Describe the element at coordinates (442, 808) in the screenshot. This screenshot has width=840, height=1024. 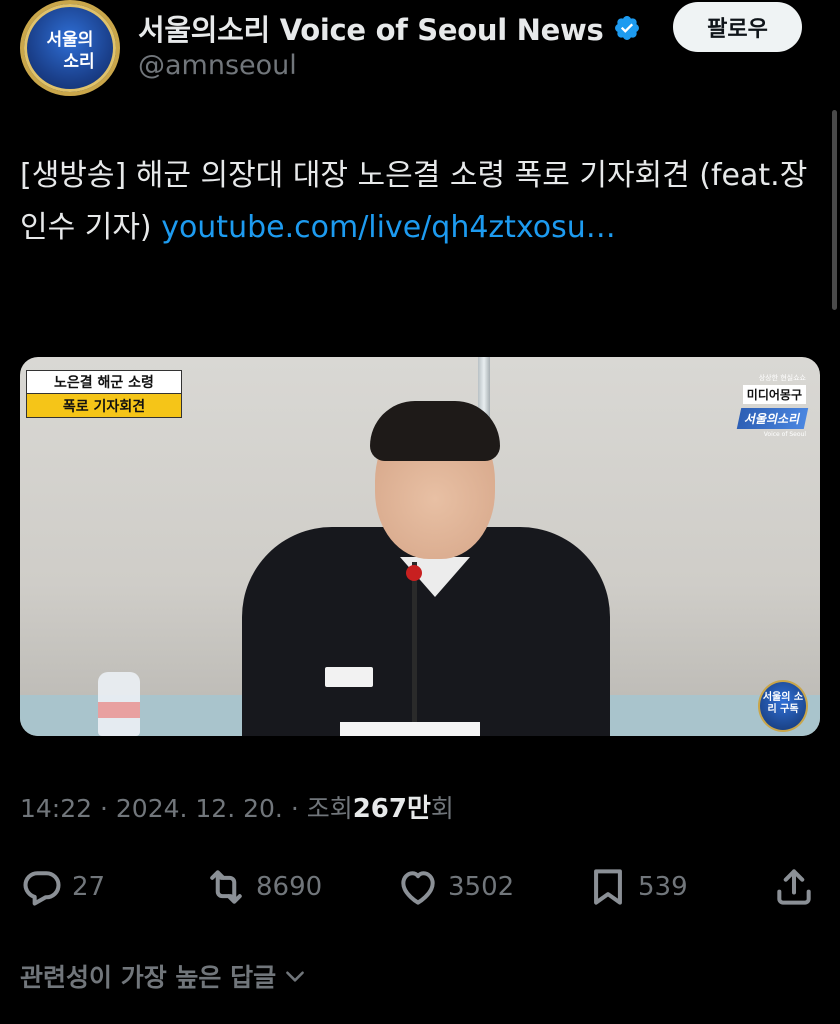
I see `view-count-suffix: 회` at that location.